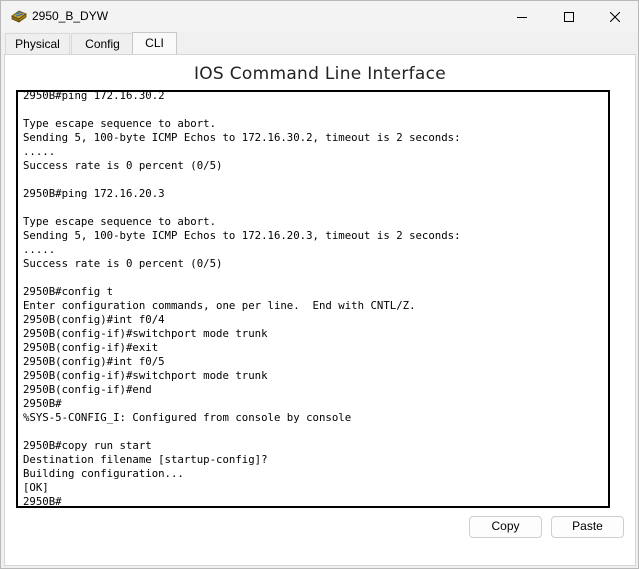 The width and height of the screenshot is (639, 569). I want to click on terminal-line: 2950B#config t, so click(68, 291).